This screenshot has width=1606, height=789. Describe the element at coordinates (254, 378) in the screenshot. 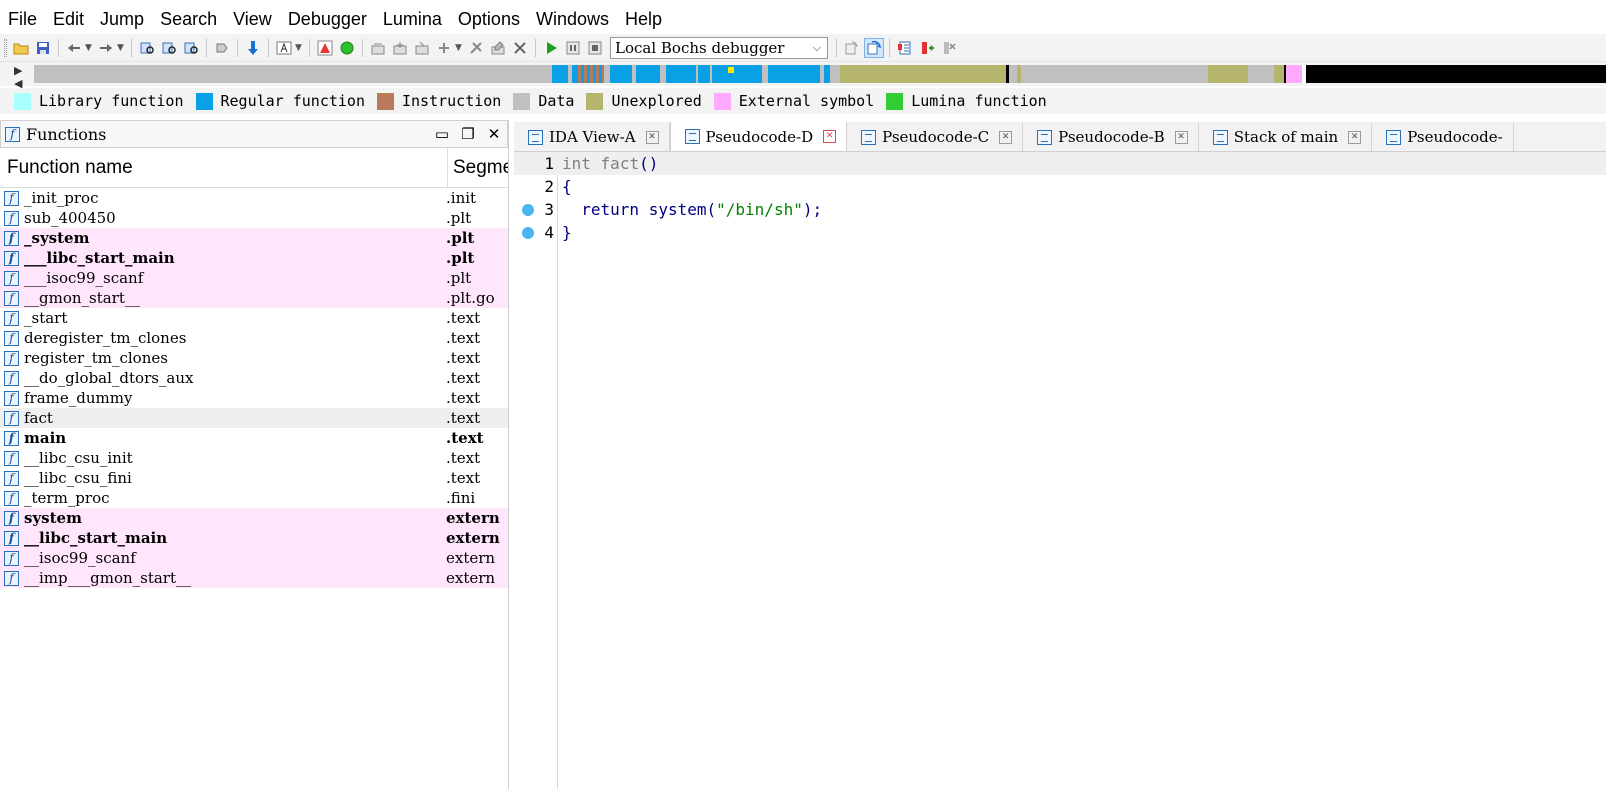

I see `function-row: f __do_global_dtors_aux .text` at that location.